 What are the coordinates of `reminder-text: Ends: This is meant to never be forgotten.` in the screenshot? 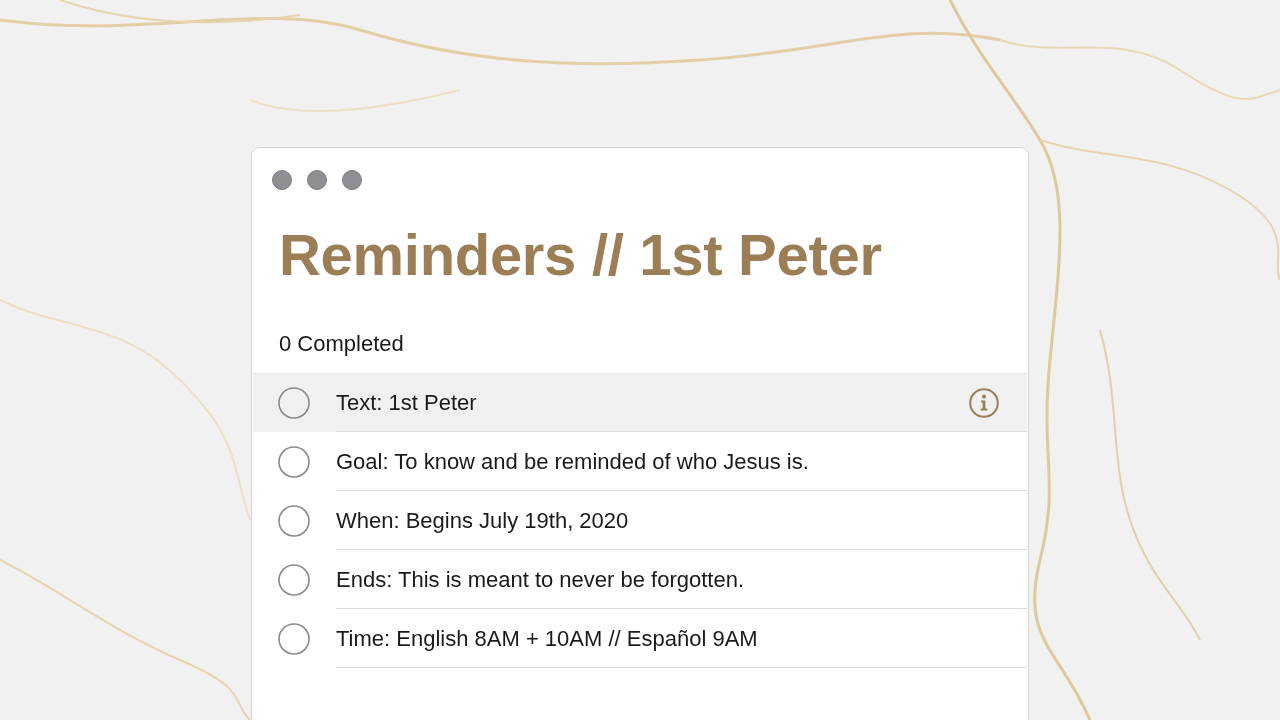 It's located at (540, 579).